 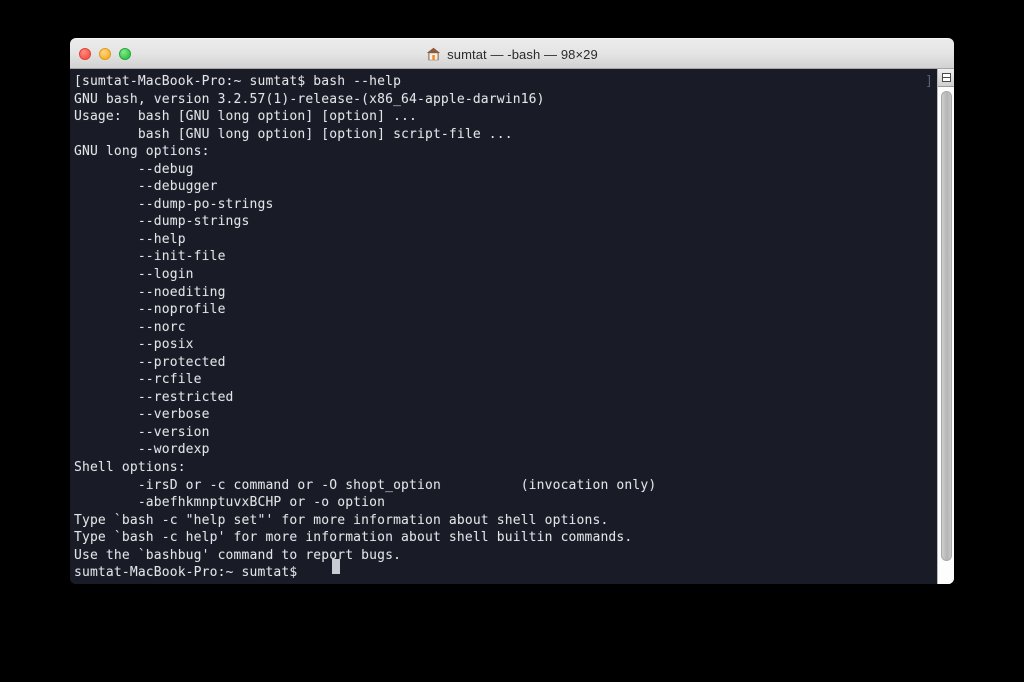 I want to click on close-button, so click(x=85, y=54).